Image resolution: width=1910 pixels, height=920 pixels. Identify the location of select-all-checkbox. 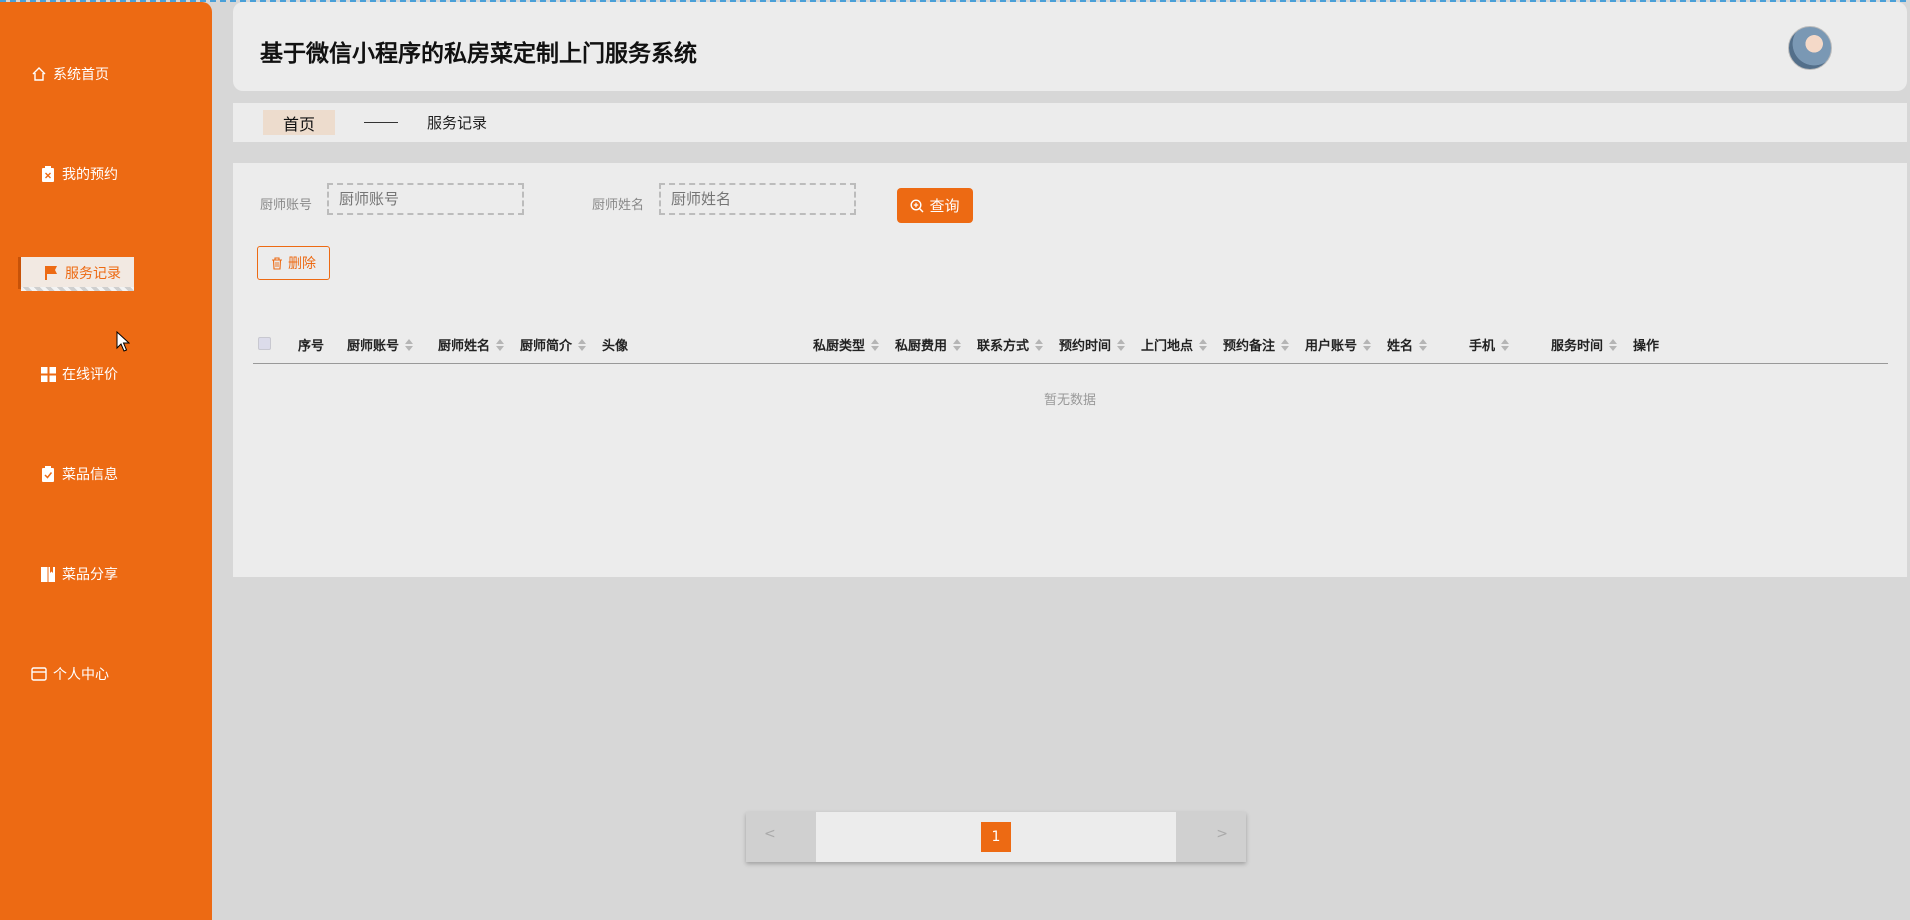
(264, 343).